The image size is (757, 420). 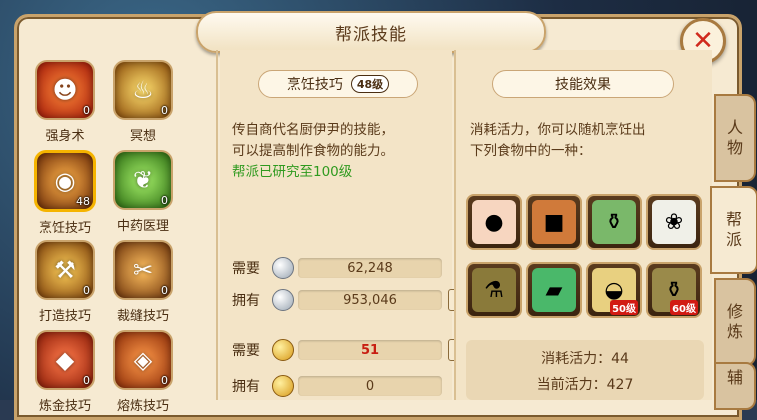 I want to click on vitality-current: 当前活力：427, so click(x=585, y=385).